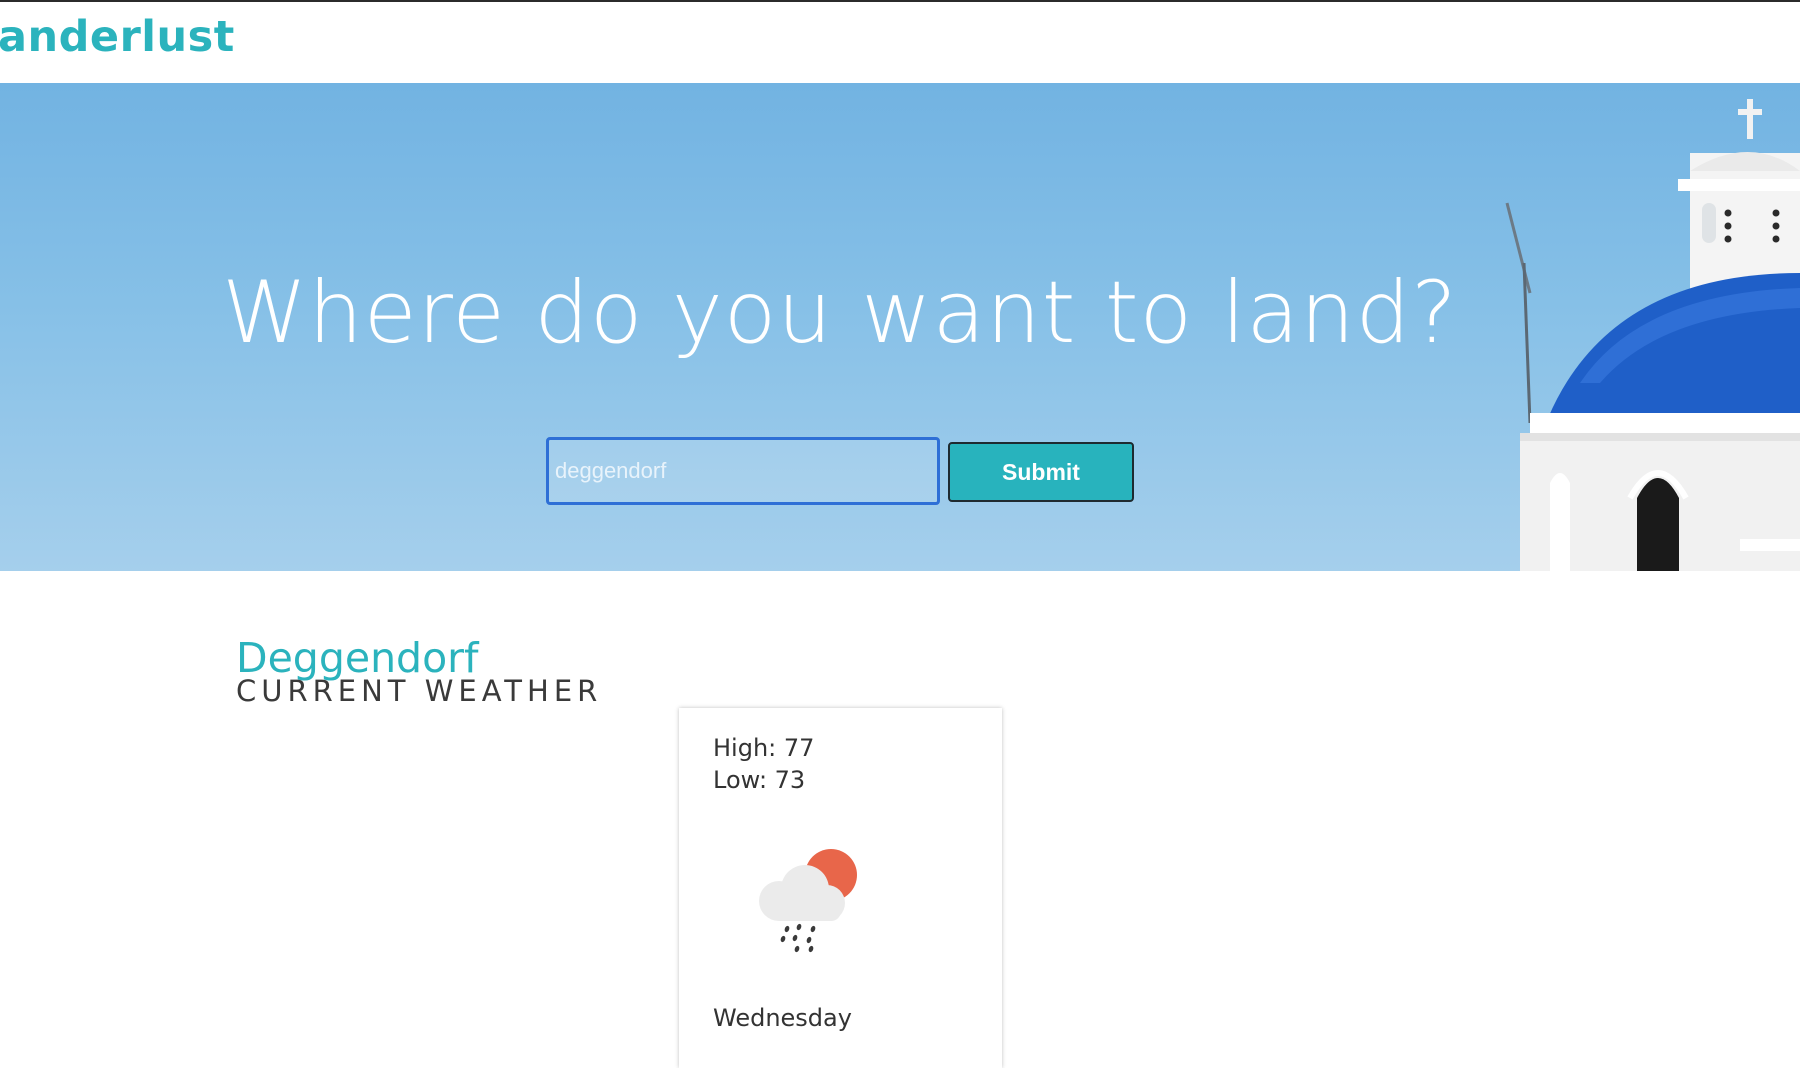 This screenshot has width=1800, height=1068. What do you see at coordinates (900, 42) in the screenshot?
I see `site-header: anderlust` at bounding box center [900, 42].